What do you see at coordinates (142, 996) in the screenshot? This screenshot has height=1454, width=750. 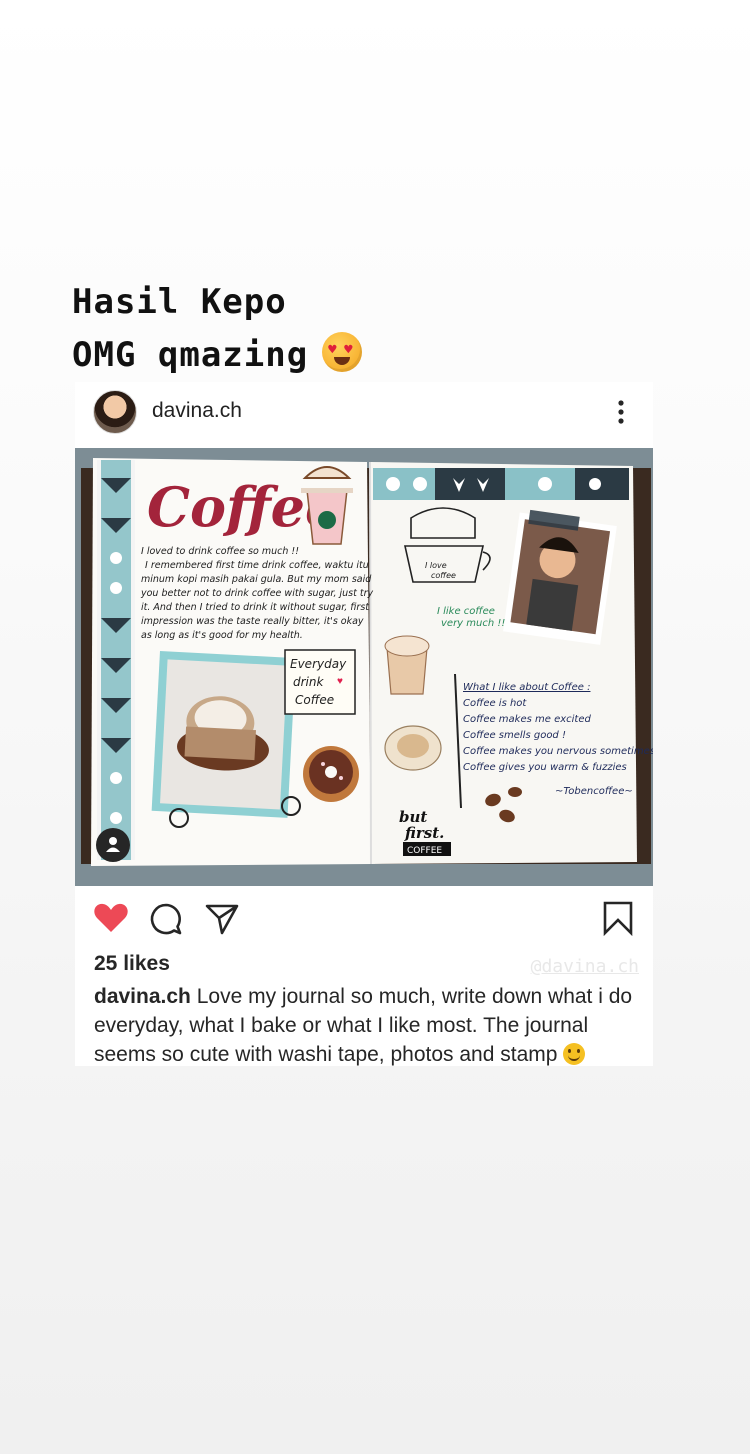 I see `caption-username: davina.ch` at bounding box center [142, 996].